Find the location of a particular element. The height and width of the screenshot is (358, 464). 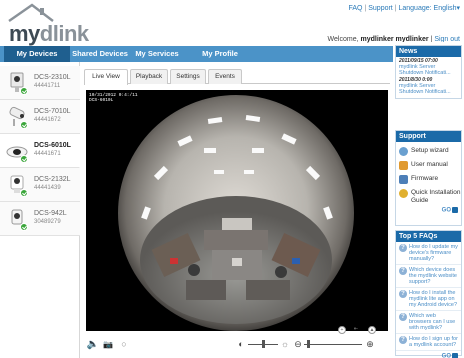

top-links: FAQ | Support | Language: English▾ is located at coordinates (404, 8).